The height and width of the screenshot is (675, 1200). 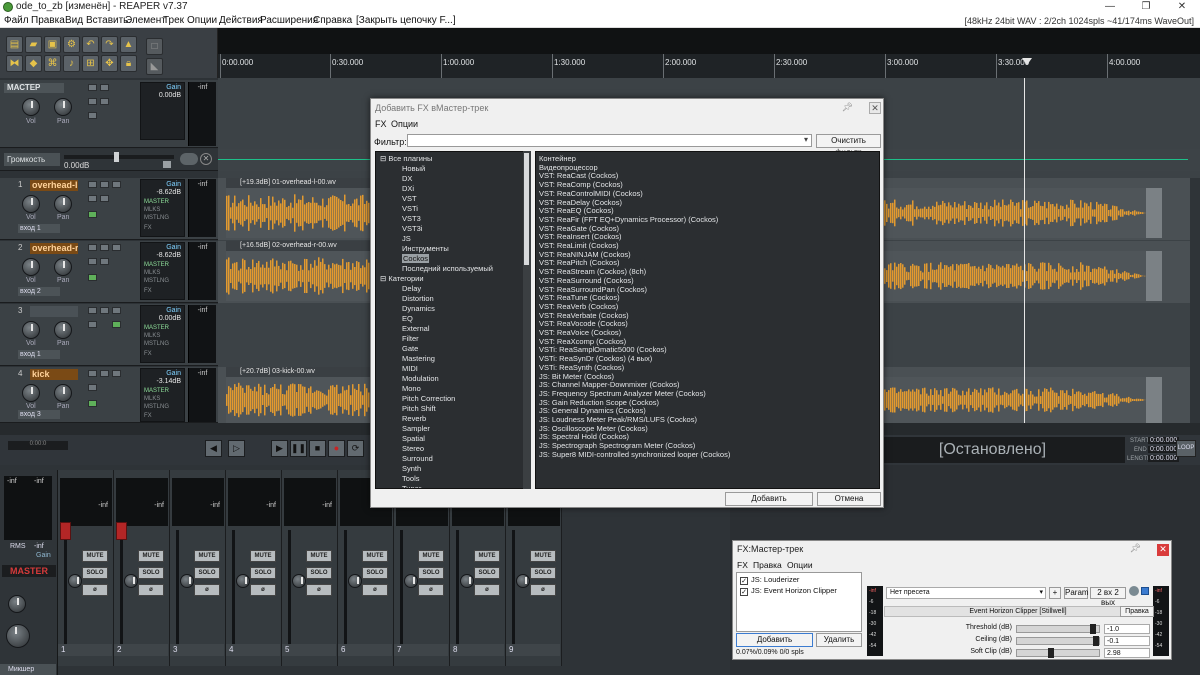 What do you see at coordinates (408, 188) in the screenshot?
I see `tree-item: DXi` at bounding box center [408, 188].